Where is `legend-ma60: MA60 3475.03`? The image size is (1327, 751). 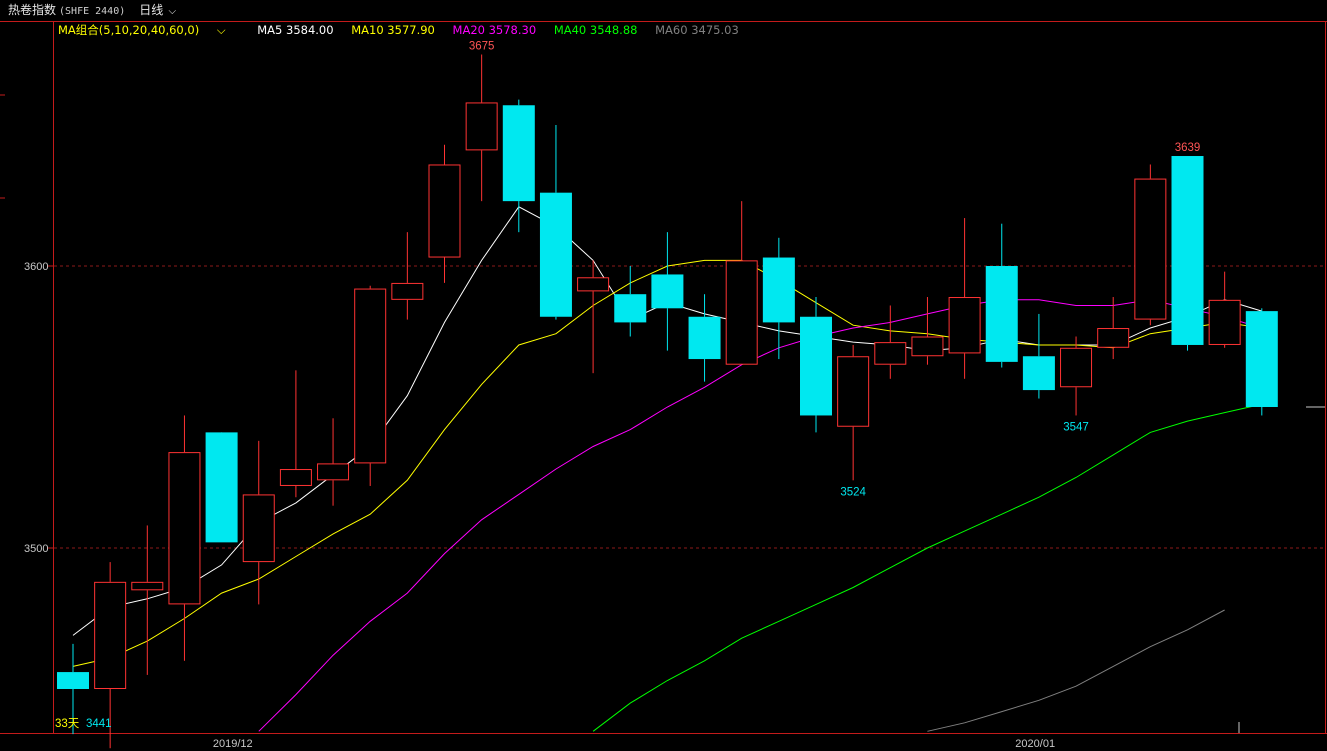
legend-ma60: MA60 3475.03 is located at coordinates (697, 30).